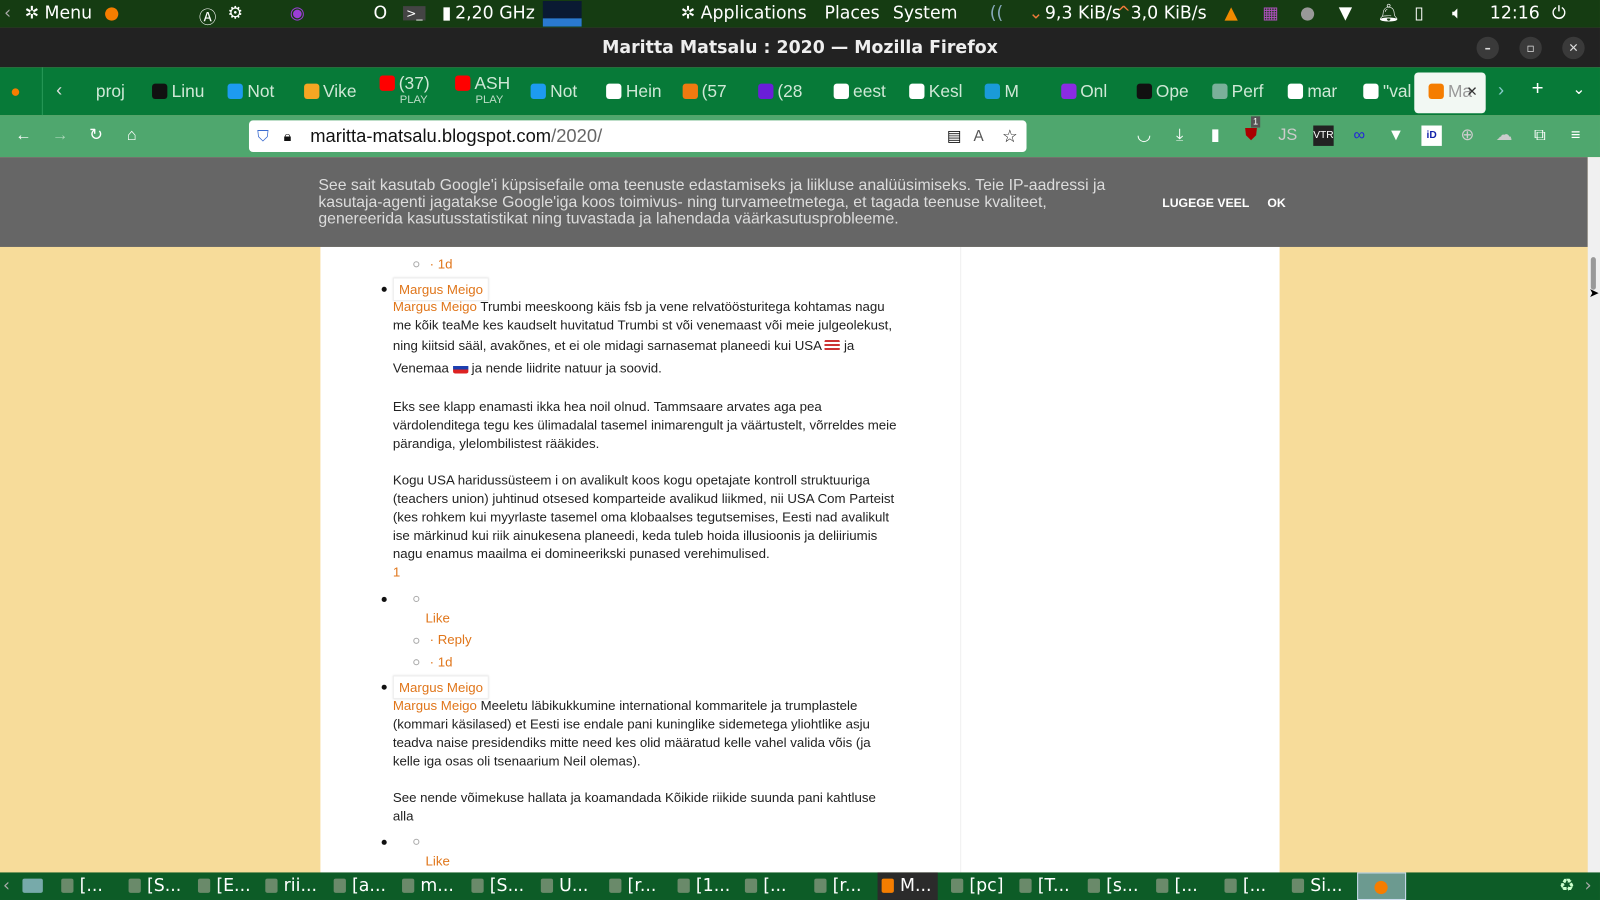  Describe the element at coordinates (1538, 89) in the screenshot. I see `new-tab-icon: +` at that location.